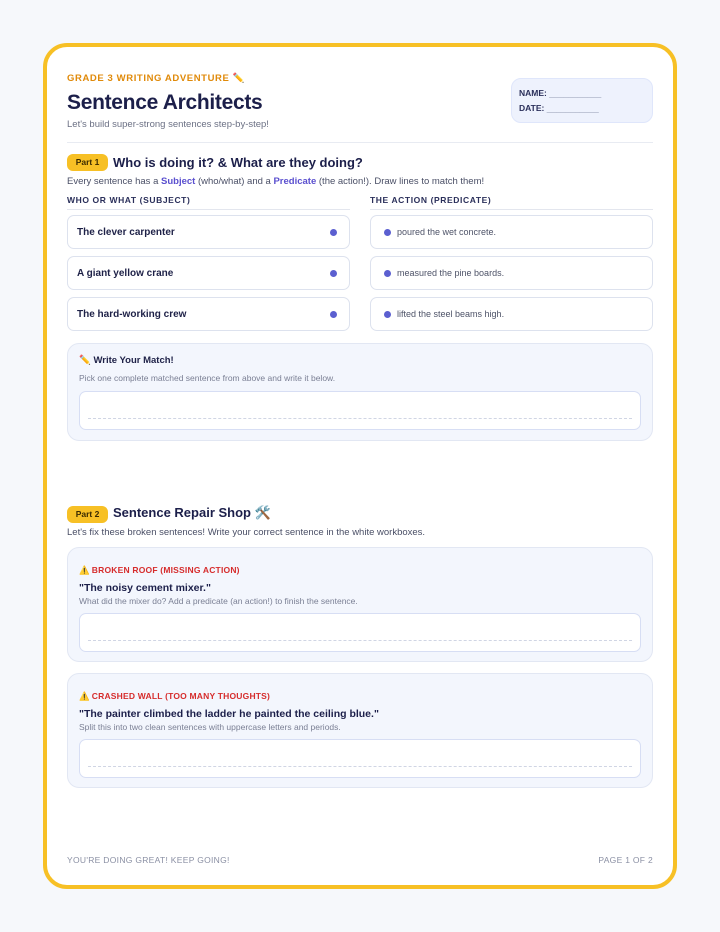  I want to click on subject-text: The clever carpenter, so click(126, 232).